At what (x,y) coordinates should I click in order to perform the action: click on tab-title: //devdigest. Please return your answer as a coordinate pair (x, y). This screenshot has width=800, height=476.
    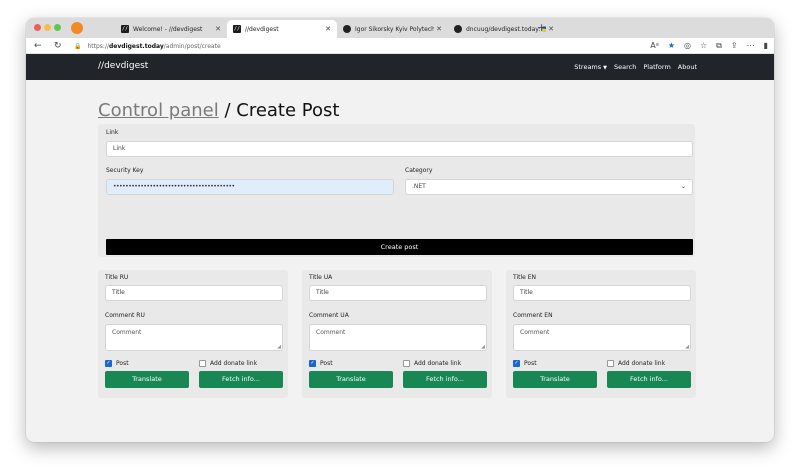
    Looking at the image, I should click on (262, 29).